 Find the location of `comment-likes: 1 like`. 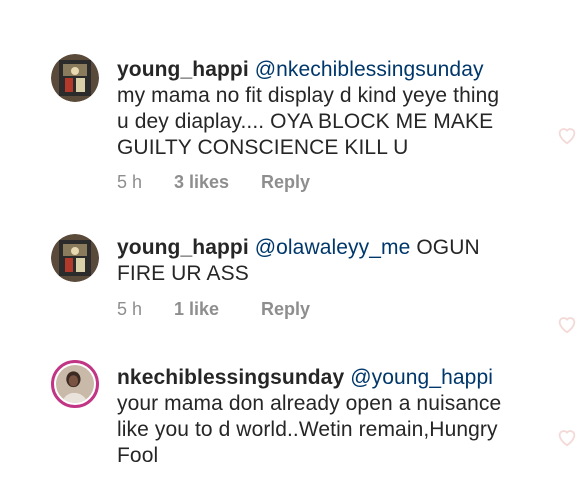

comment-likes: 1 like is located at coordinates (217, 309).